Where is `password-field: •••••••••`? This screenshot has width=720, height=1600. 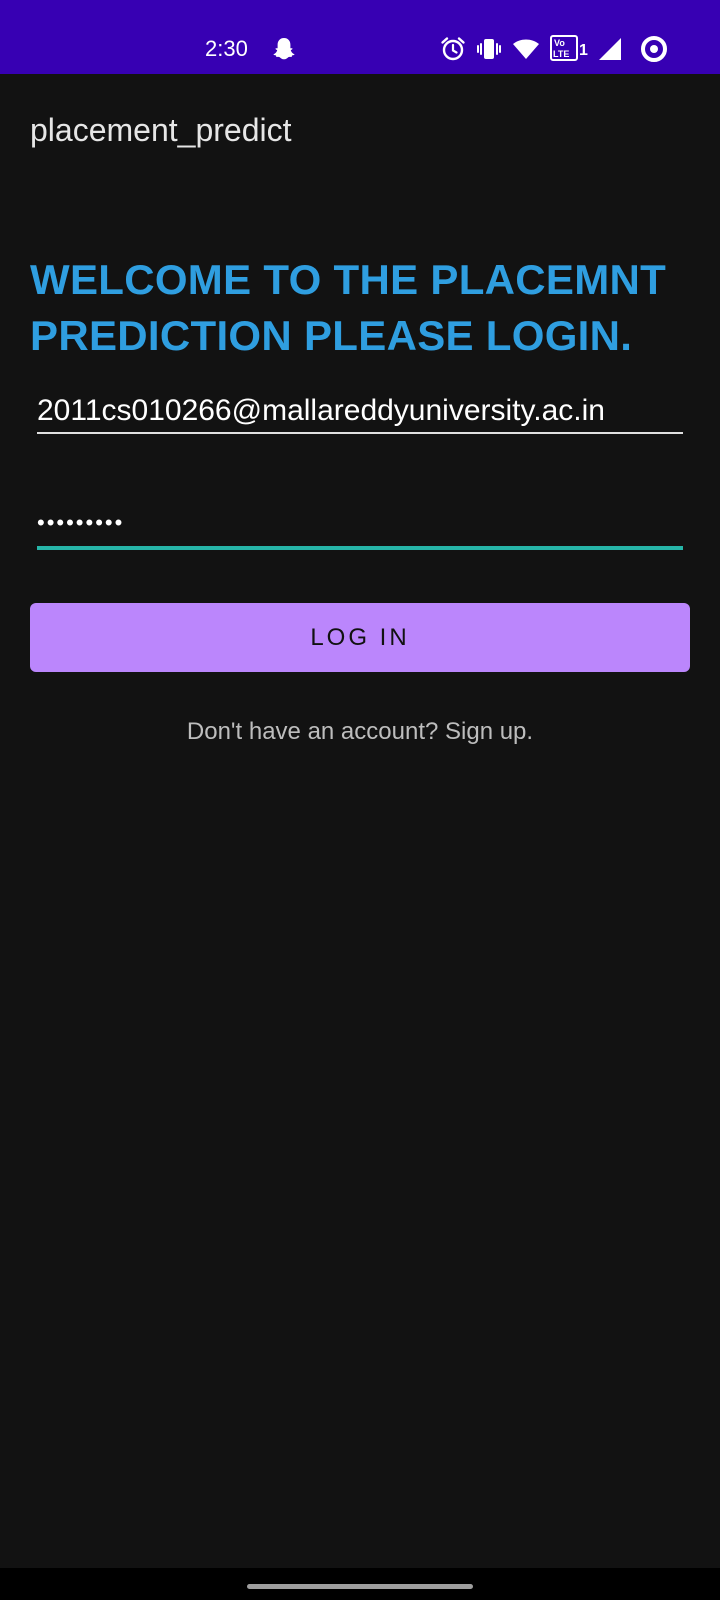 password-field: ••••••••• is located at coordinates (360, 523).